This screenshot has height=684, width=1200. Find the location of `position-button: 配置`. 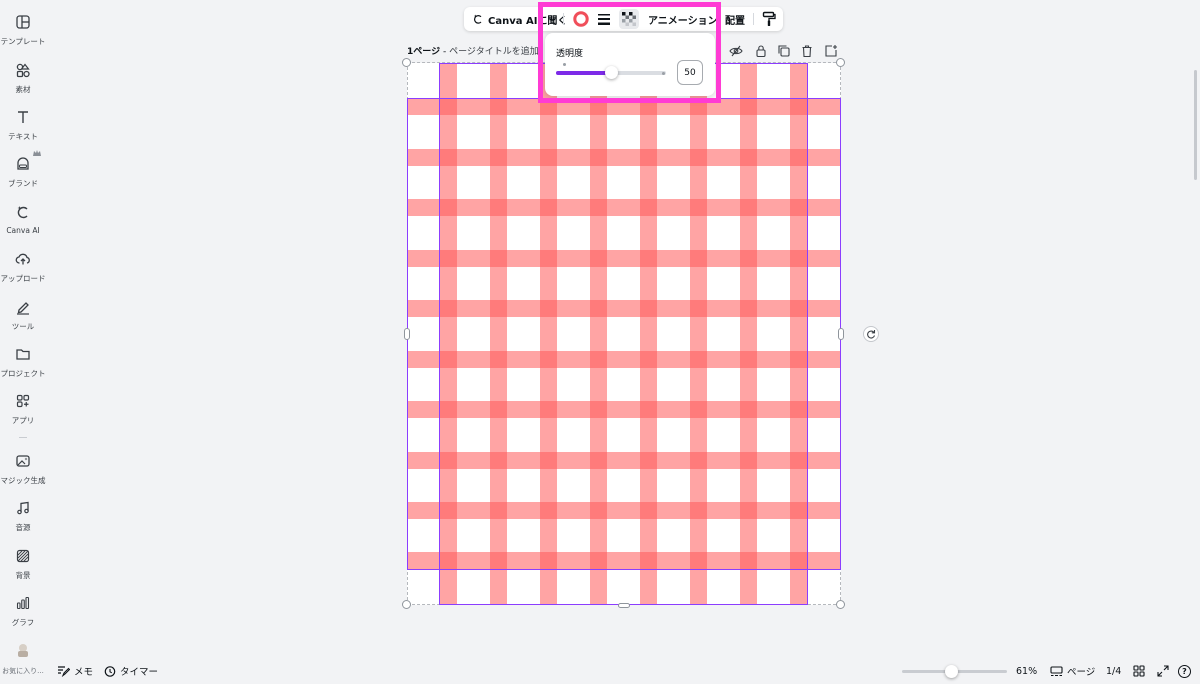

position-button: 配置 is located at coordinates (735, 19).